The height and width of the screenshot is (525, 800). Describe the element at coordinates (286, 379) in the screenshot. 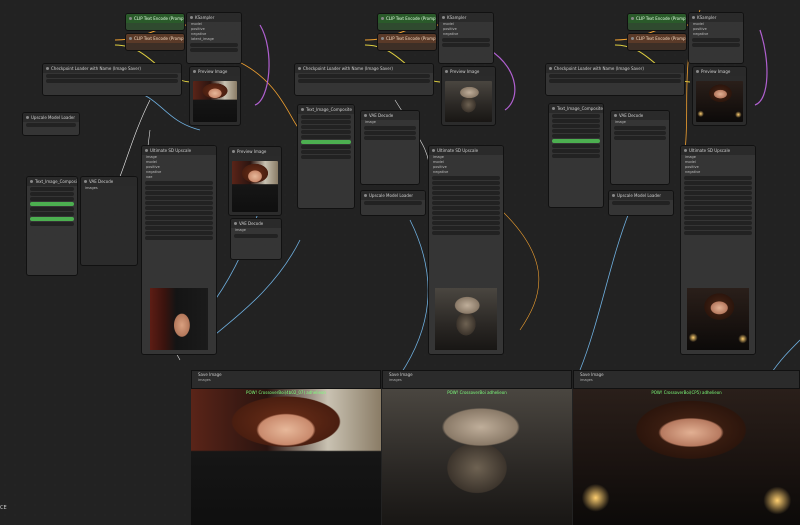

I see `save-image-node-1: Save Image images` at that location.